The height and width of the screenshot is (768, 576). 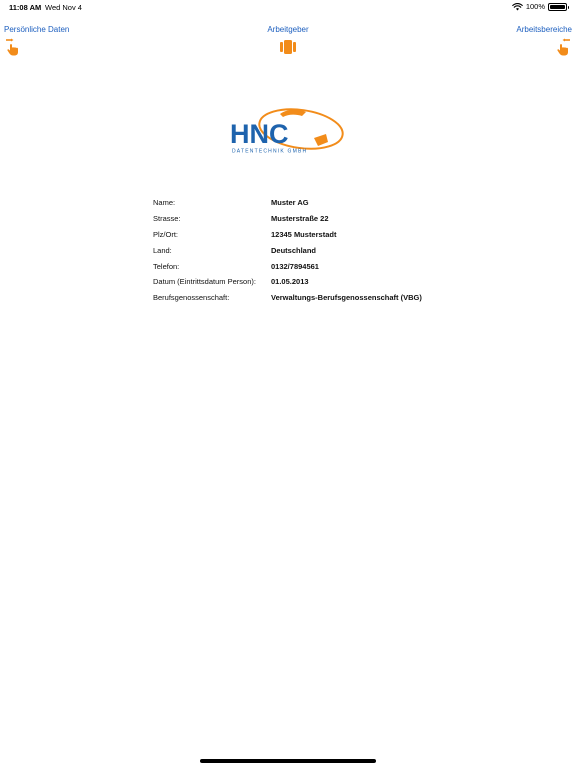 I want to click on row-value: Verwaltungs-Berufsgenossenschaft (VBG), so click(x=346, y=298).